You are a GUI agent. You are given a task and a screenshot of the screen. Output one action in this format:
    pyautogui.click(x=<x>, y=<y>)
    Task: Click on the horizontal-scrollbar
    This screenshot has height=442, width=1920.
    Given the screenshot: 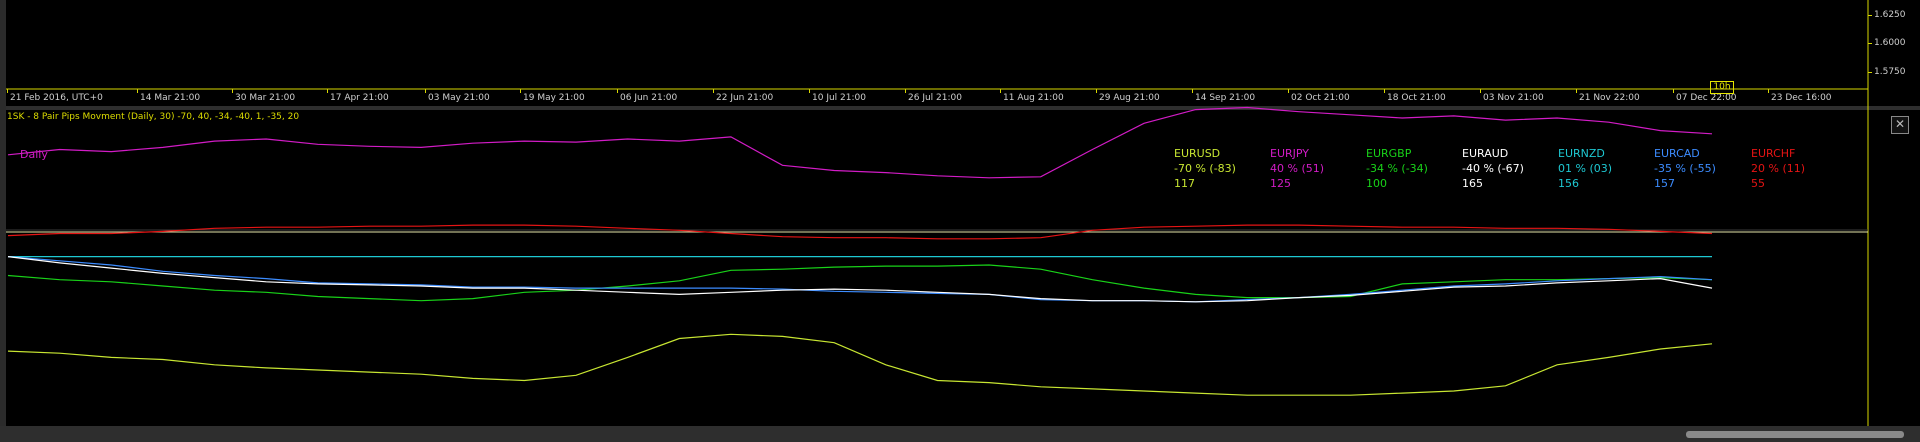 What is the action you would take?
    pyautogui.click(x=960, y=434)
    